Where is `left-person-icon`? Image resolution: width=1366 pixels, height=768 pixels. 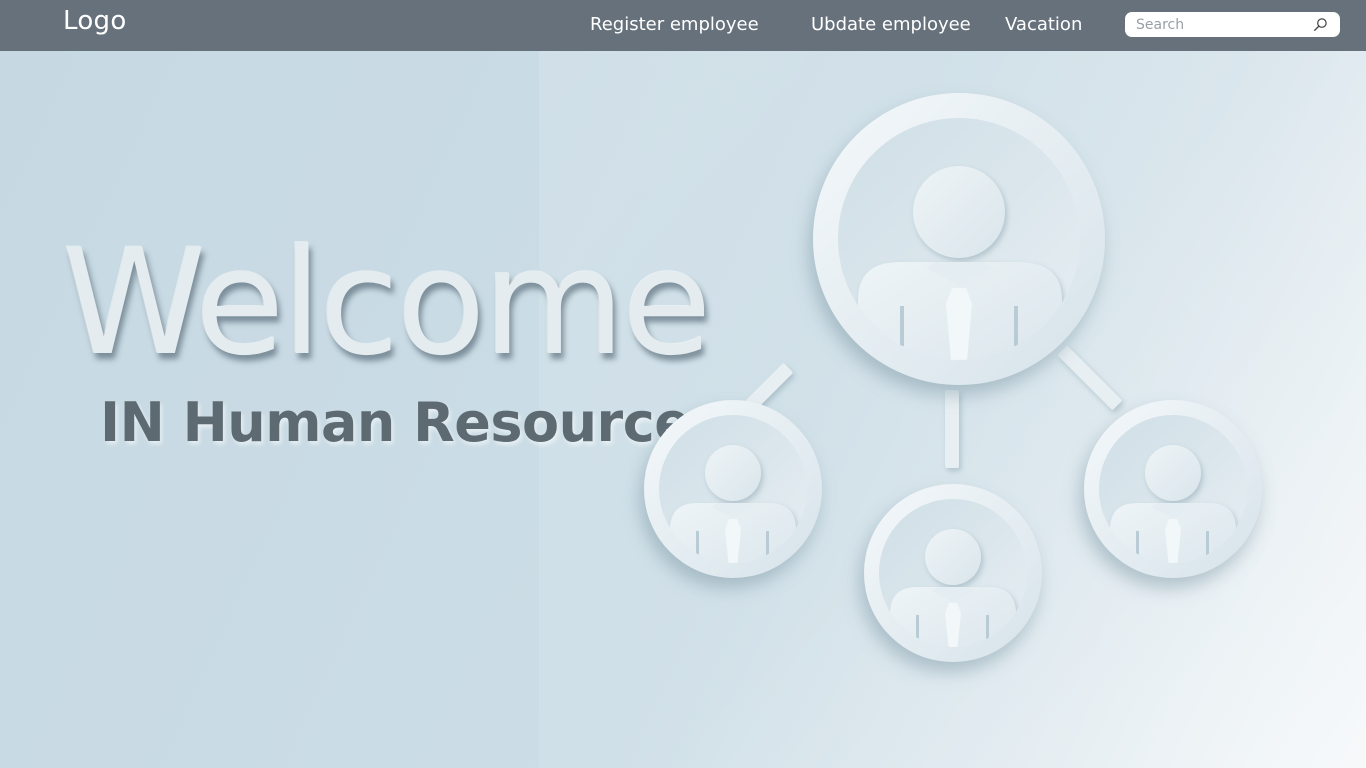 left-person-icon is located at coordinates (733, 489).